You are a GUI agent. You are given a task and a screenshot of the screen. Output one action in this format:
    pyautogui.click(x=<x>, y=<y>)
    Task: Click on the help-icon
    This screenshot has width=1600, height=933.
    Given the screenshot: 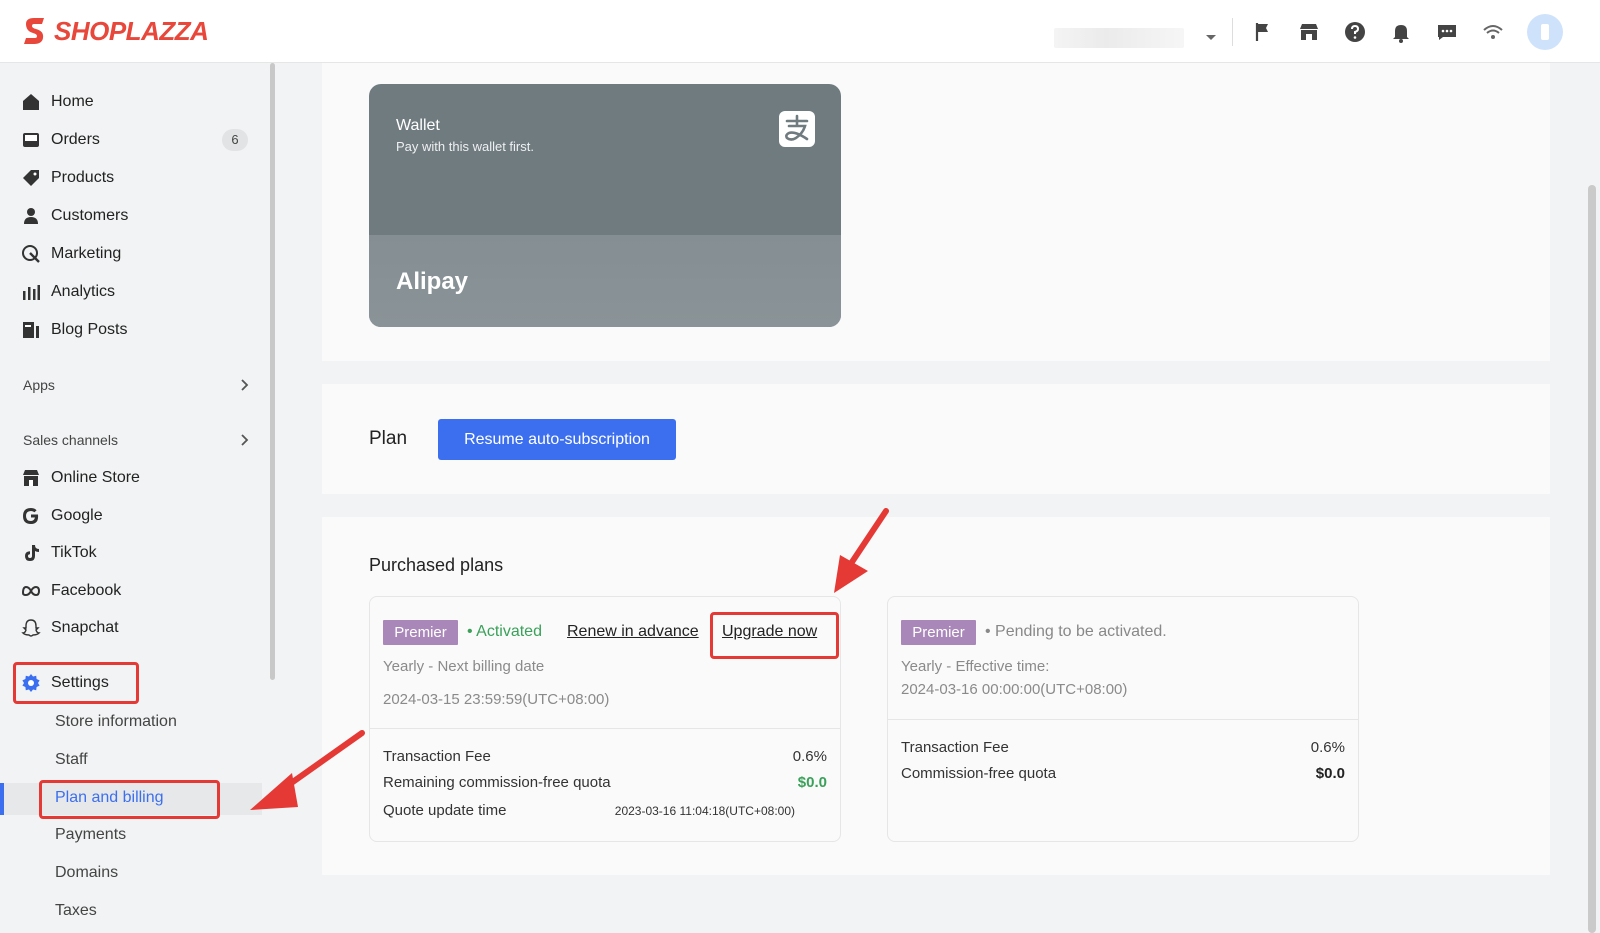 What is the action you would take?
    pyautogui.click(x=1355, y=32)
    